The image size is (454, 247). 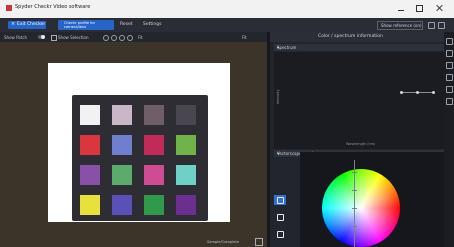 I want to click on profile-button: Checkr profile for camera/lens, so click(x=86, y=25).